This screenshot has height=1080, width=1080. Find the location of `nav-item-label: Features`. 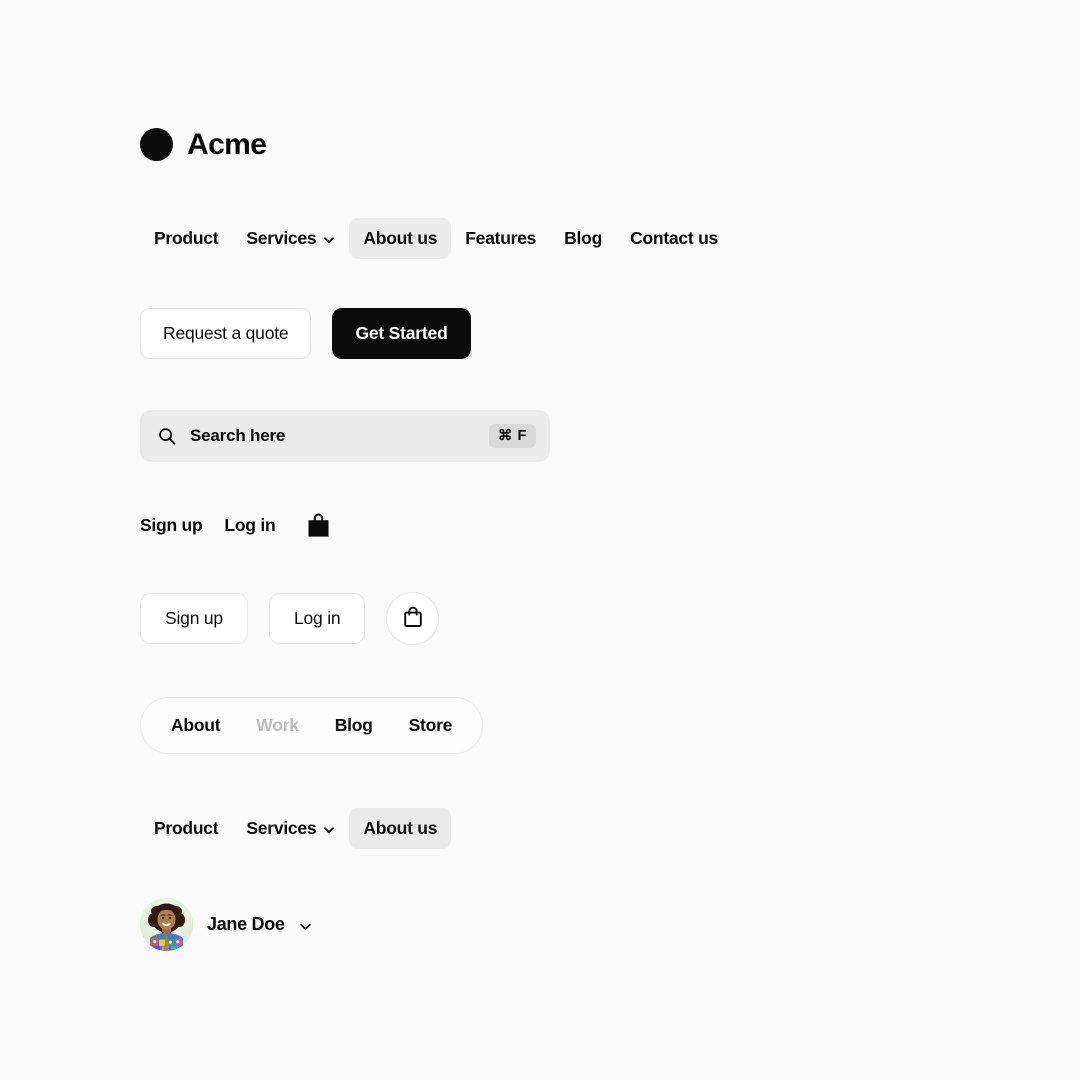

nav-item-label: Features is located at coordinates (501, 238).